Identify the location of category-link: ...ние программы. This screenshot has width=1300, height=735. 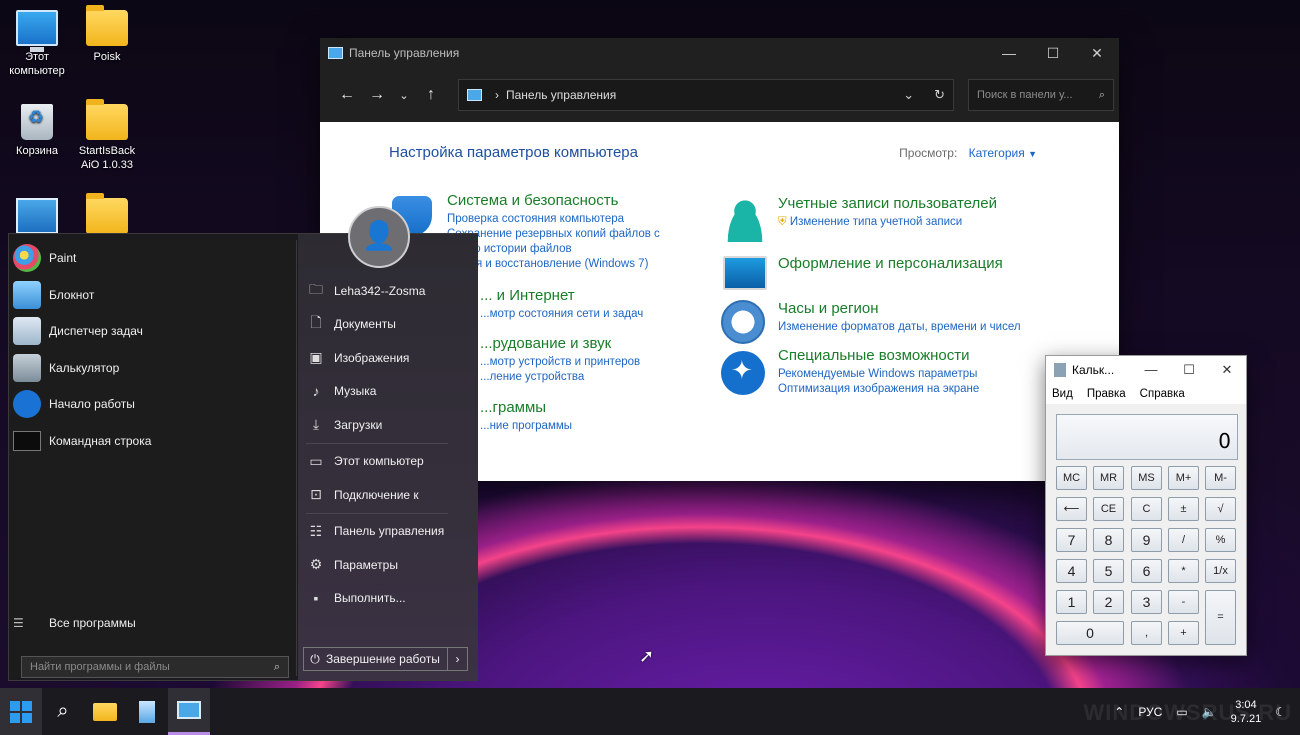
(526, 426).